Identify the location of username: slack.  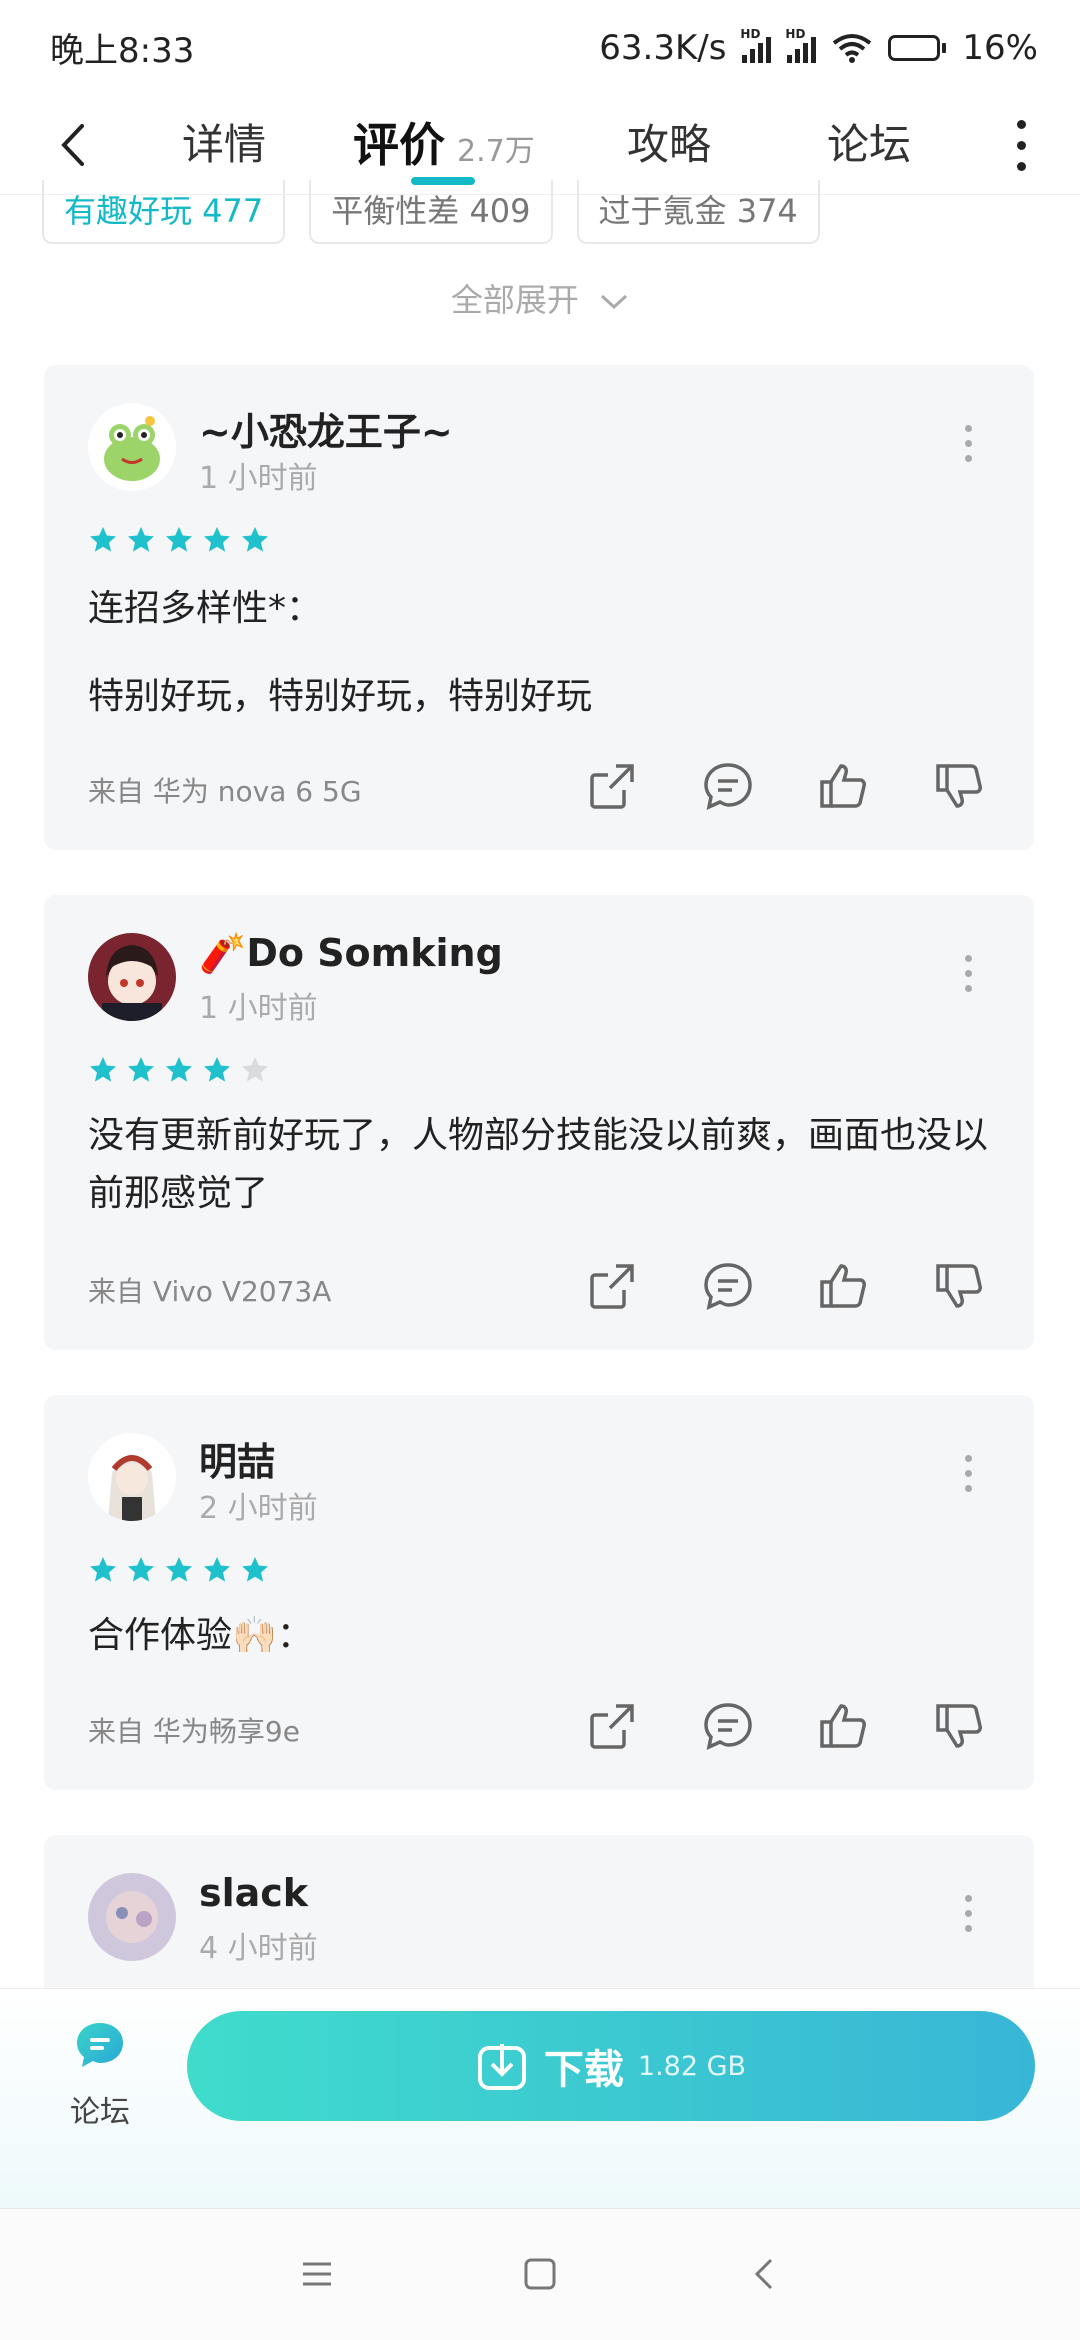
(253, 1893).